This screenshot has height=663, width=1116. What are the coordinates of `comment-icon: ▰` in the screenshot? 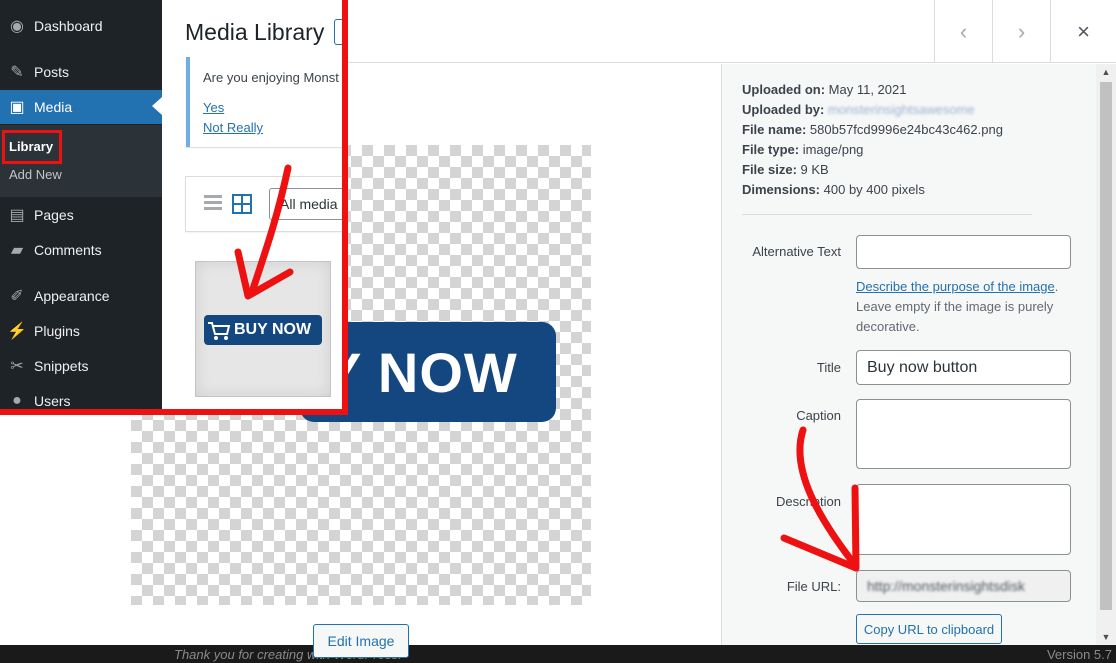 It's located at (17, 250).